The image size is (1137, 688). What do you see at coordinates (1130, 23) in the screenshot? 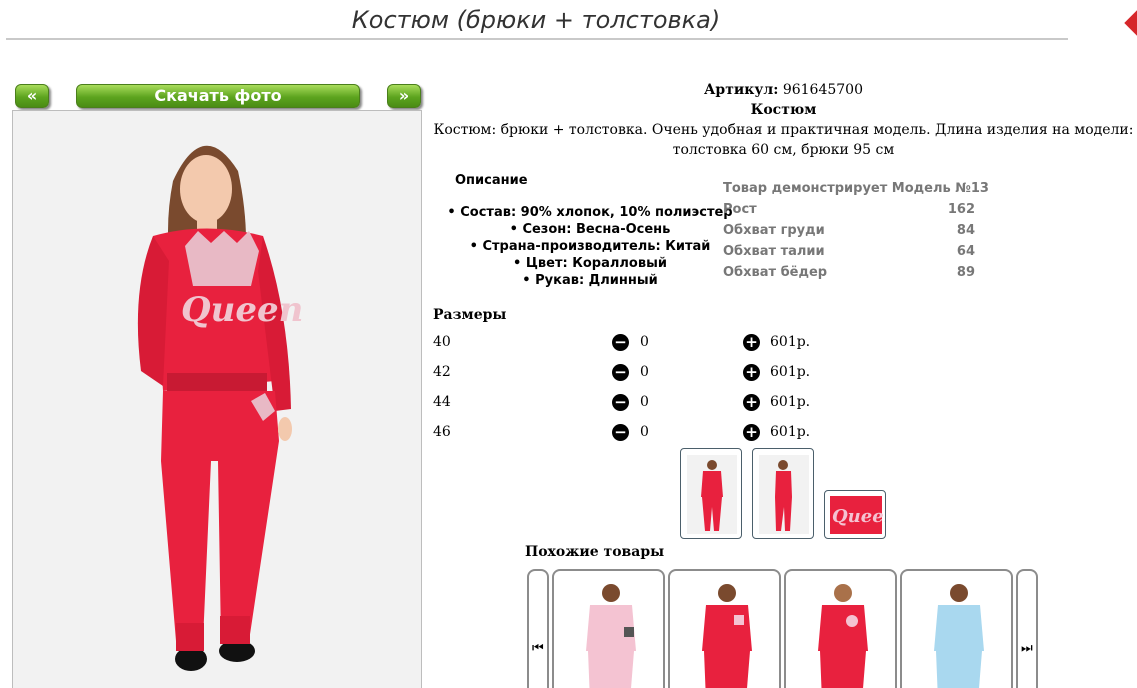
I see `corner-logo-icon` at bounding box center [1130, 23].